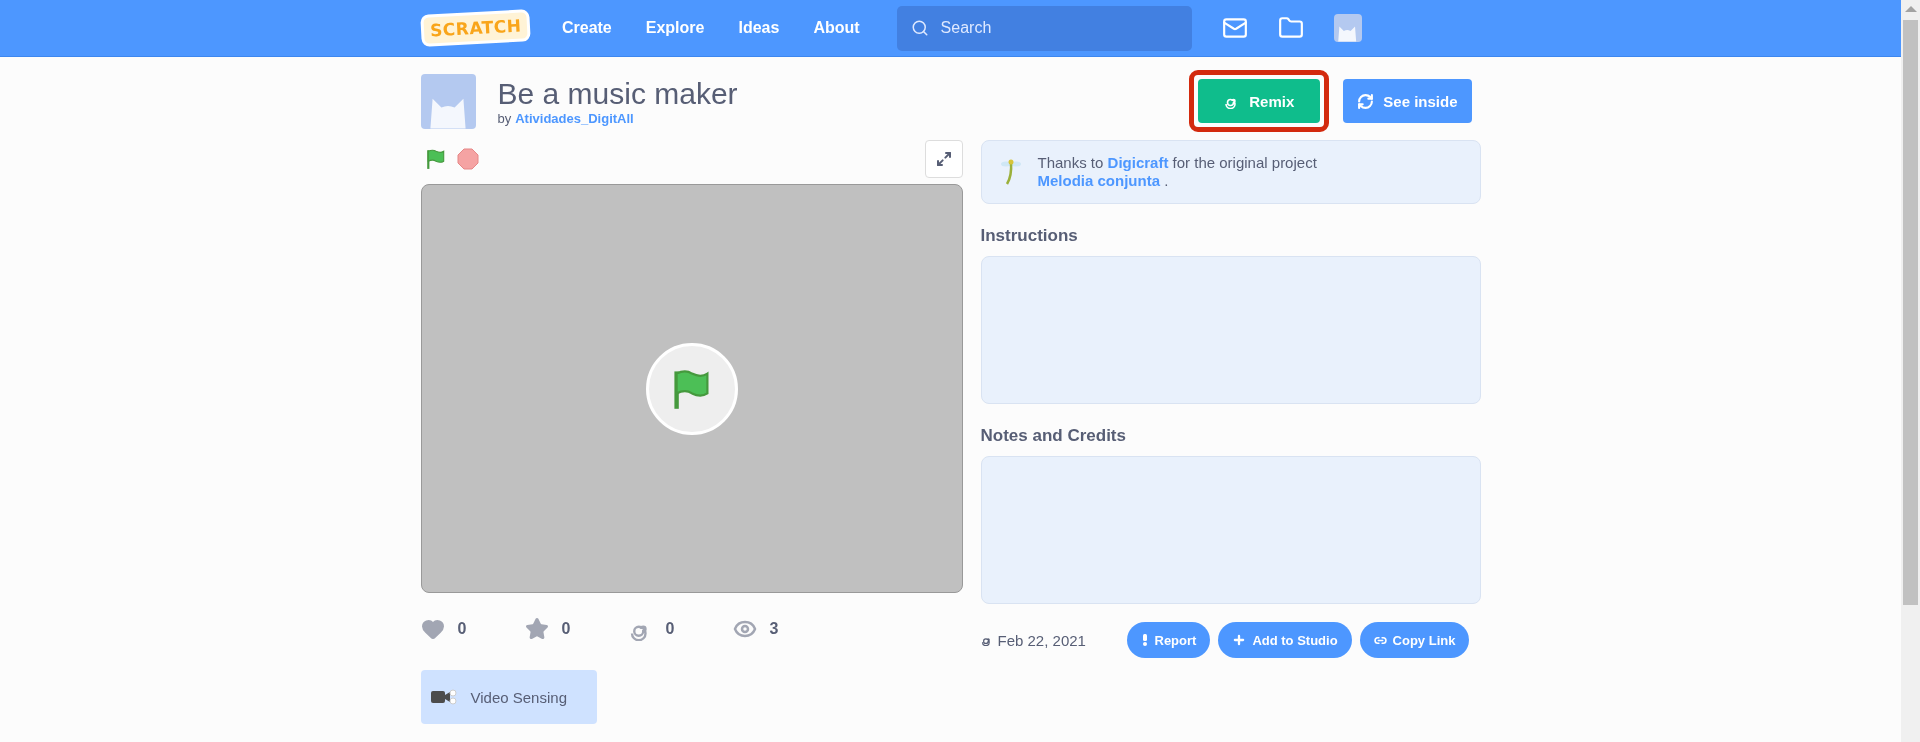 The width and height of the screenshot is (1920, 742). I want to click on author-link: Atividades_DigitAll, so click(574, 118).